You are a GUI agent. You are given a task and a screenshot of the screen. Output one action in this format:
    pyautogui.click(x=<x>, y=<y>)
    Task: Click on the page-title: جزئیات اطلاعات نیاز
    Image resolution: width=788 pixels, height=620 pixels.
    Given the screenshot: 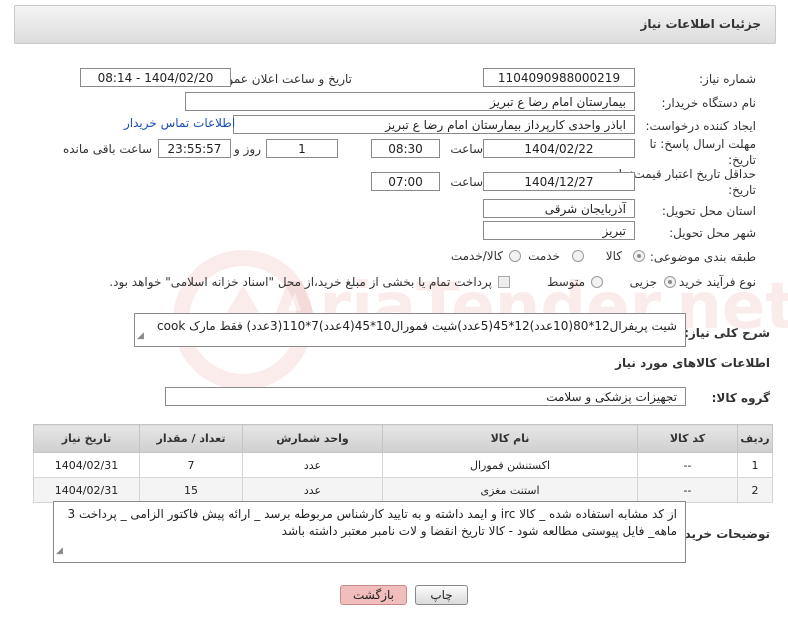 What is the action you would take?
    pyautogui.click(x=700, y=24)
    